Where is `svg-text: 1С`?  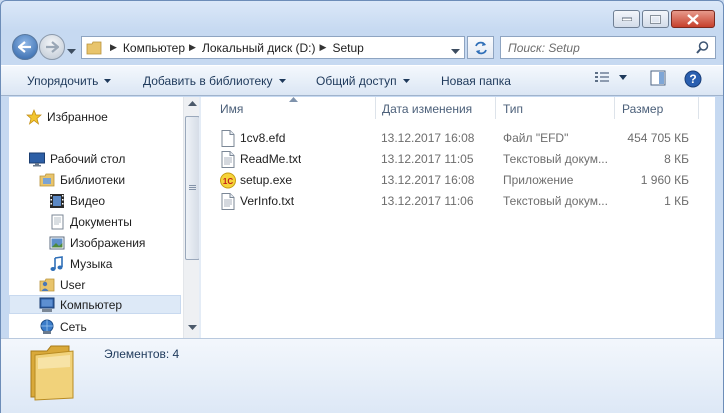
svg-text: 1С is located at coordinates (228, 181).